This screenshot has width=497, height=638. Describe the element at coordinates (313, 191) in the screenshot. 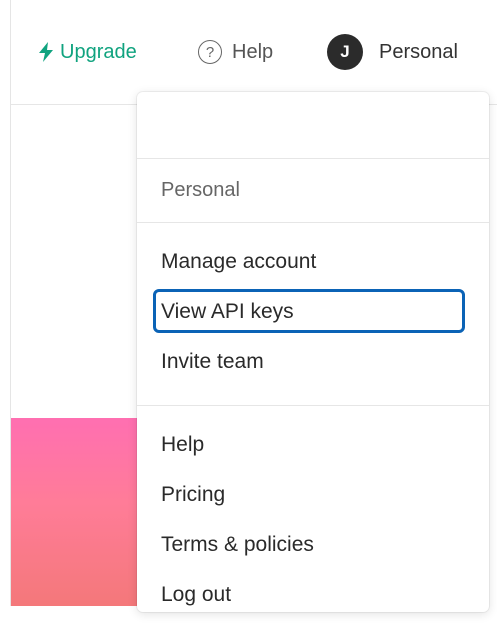

I see `menu-section-label: Personal` at that location.